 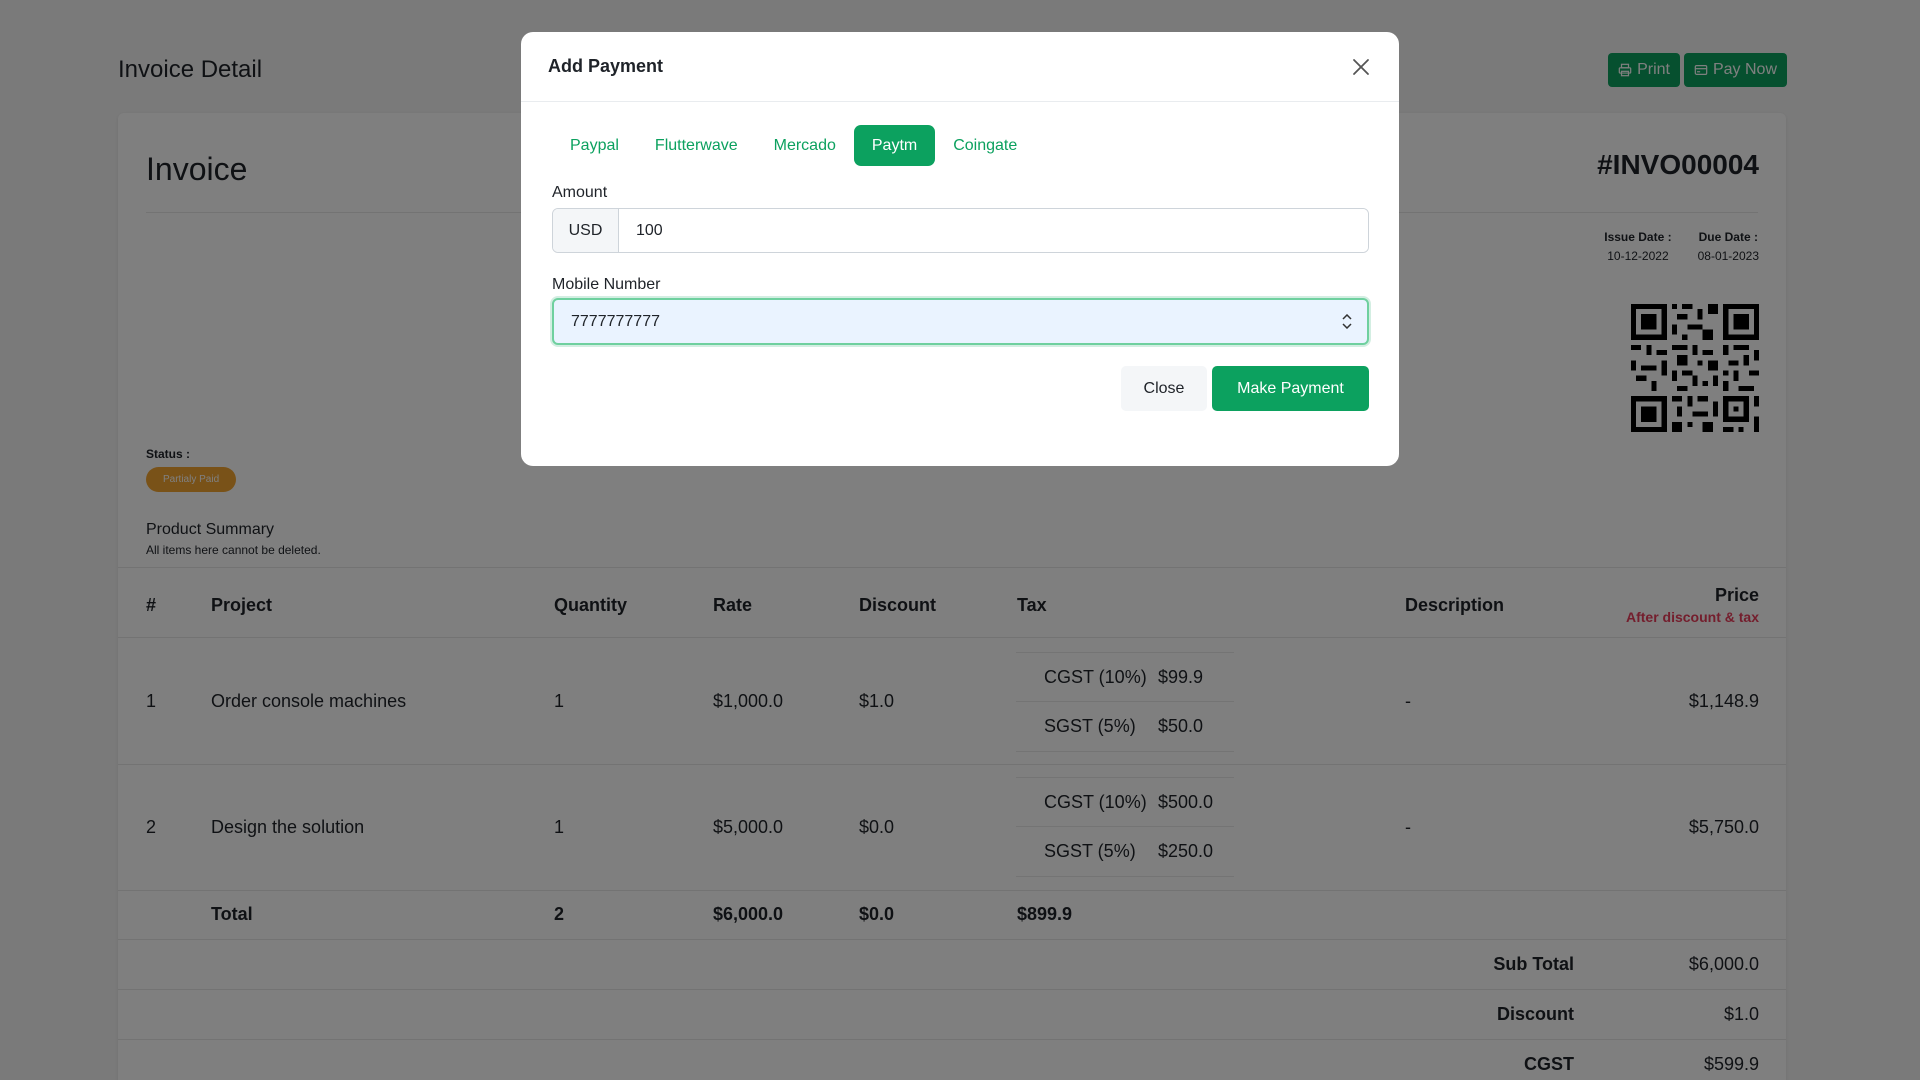 What do you see at coordinates (947, 321) in the screenshot?
I see `mobile-number-input` at bounding box center [947, 321].